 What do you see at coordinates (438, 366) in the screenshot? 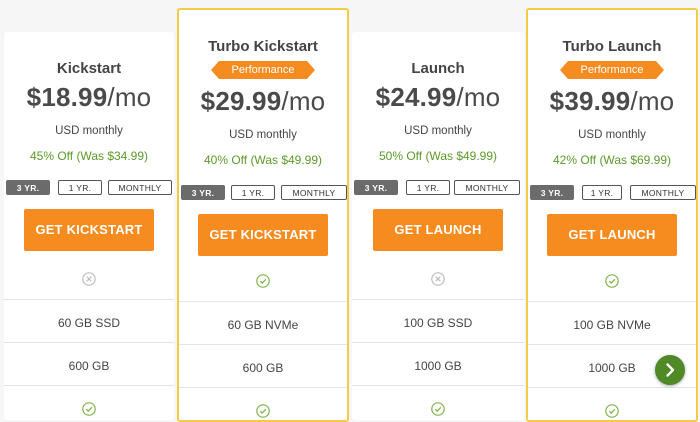
I see `bandwidth-value: 1000 GB` at bounding box center [438, 366].